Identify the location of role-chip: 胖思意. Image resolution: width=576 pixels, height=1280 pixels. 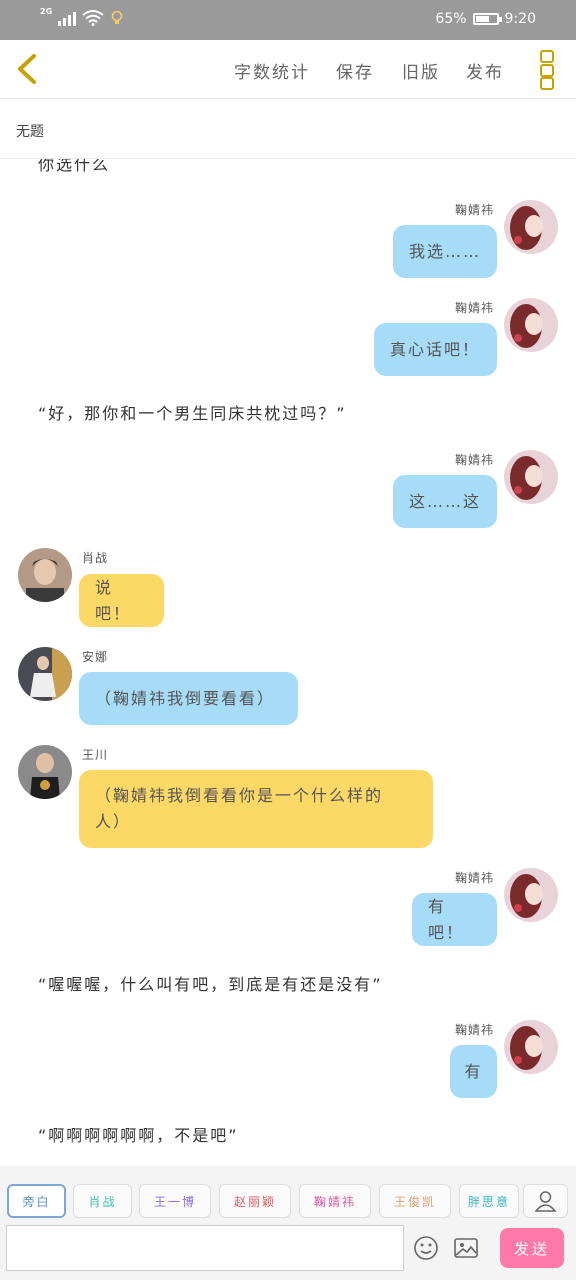
(489, 1201).